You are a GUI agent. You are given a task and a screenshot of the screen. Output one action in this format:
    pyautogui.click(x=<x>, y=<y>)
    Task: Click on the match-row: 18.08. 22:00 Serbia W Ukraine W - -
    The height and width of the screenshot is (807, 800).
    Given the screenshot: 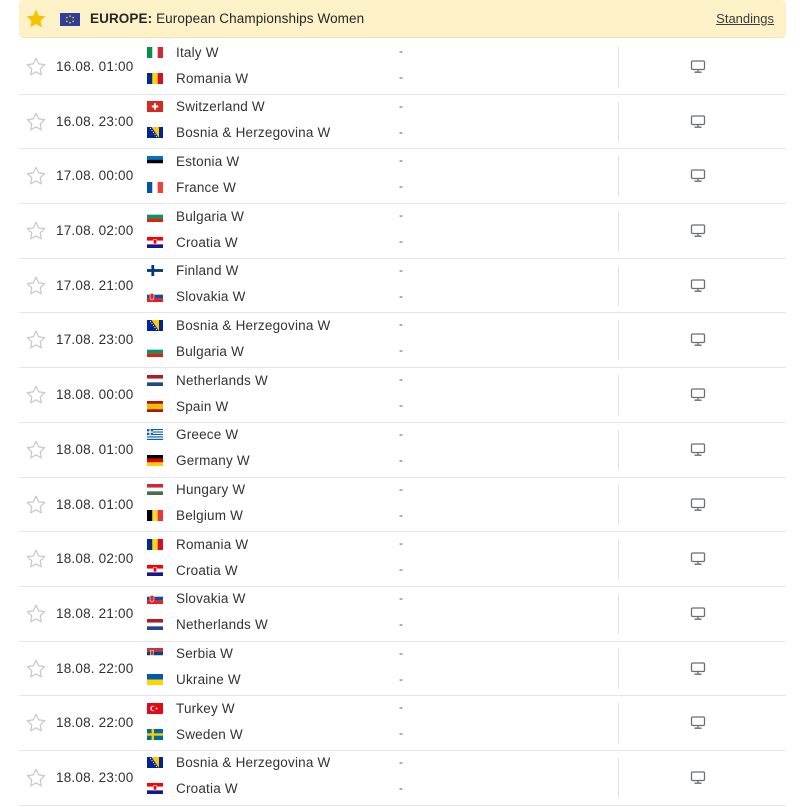 What is the action you would take?
    pyautogui.click(x=402, y=669)
    